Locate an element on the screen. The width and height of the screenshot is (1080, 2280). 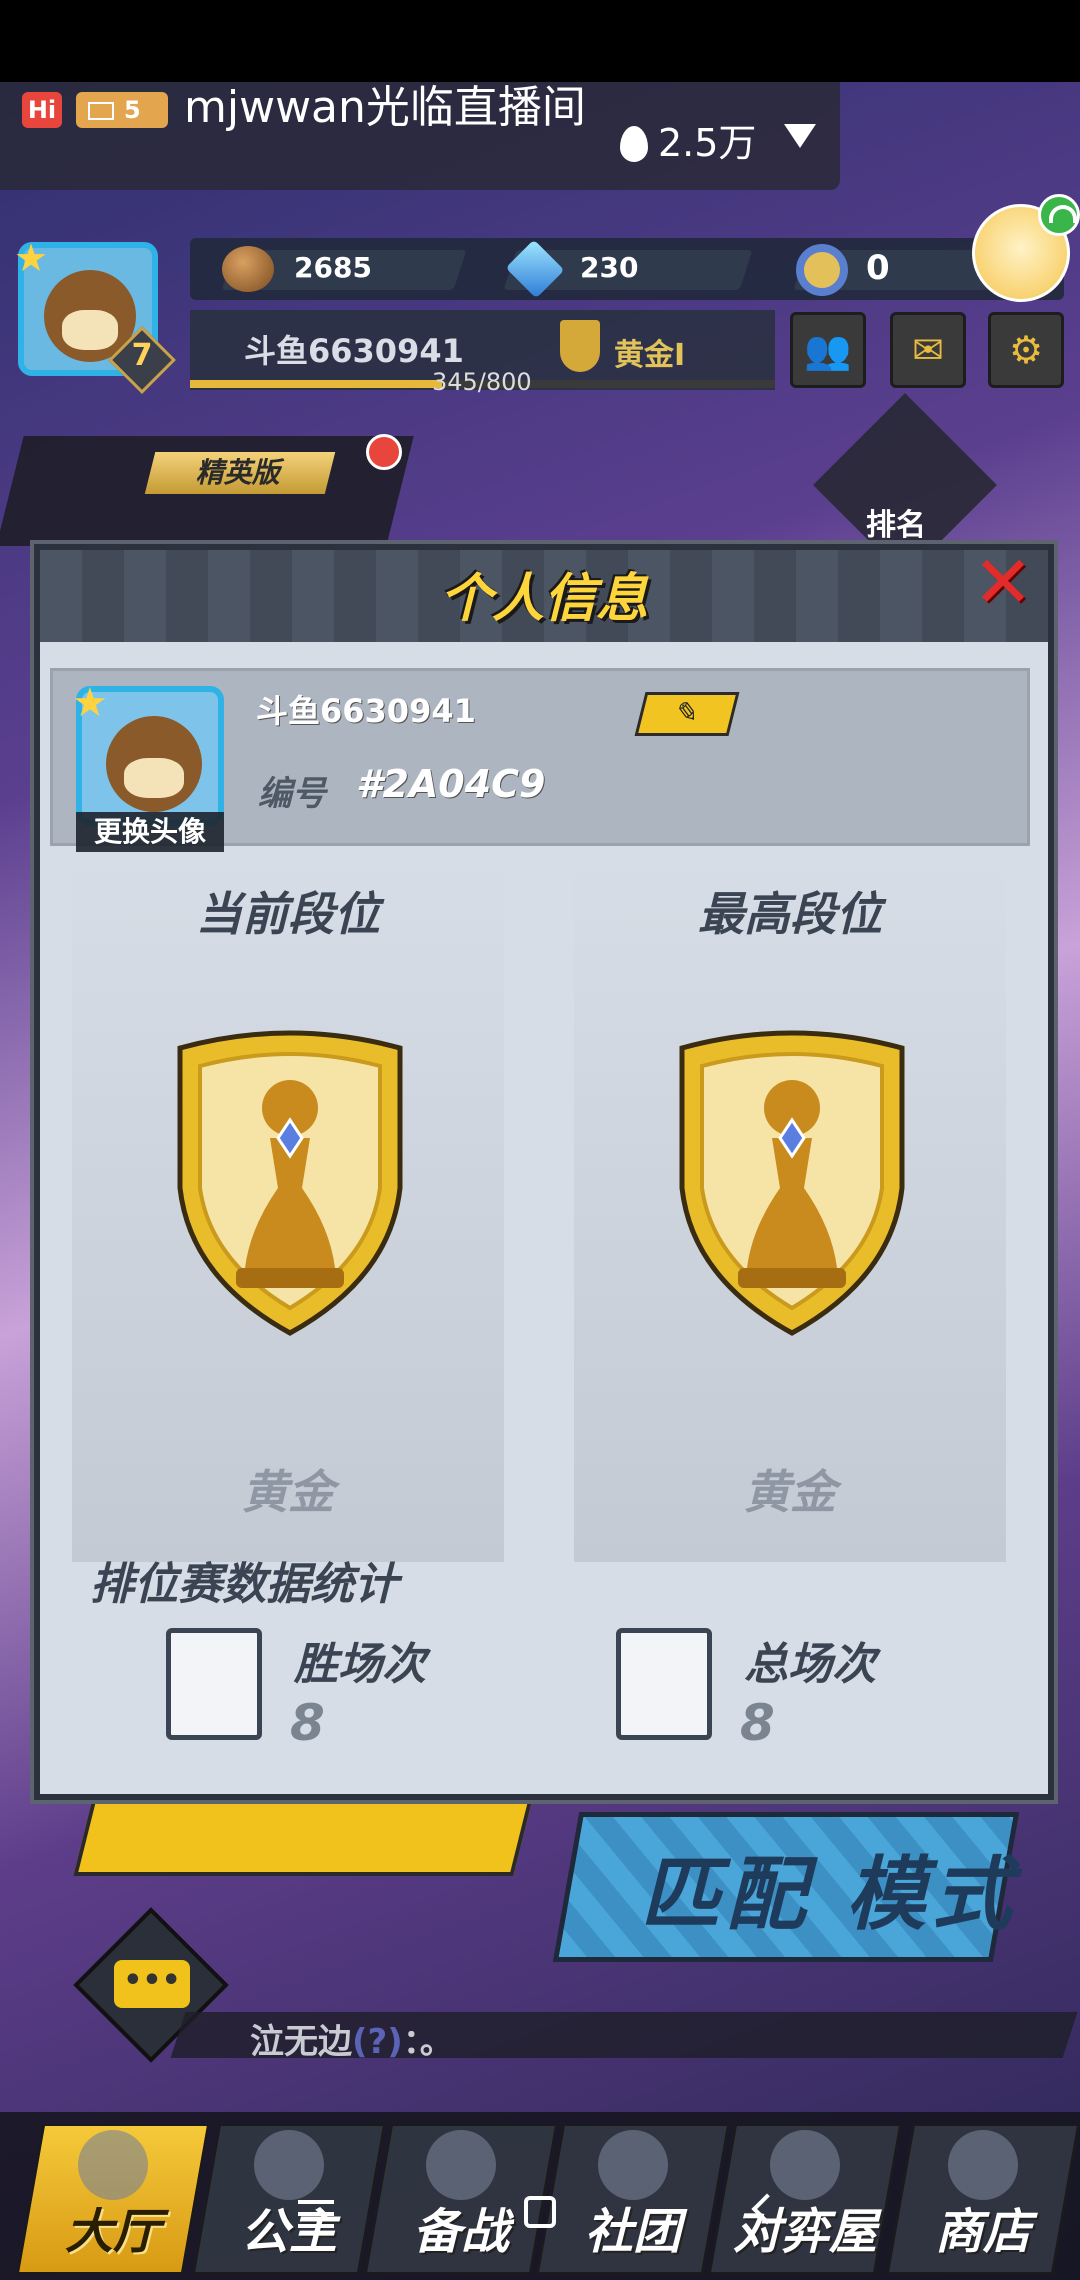
mail-button: ✉ is located at coordinates (928, 350).